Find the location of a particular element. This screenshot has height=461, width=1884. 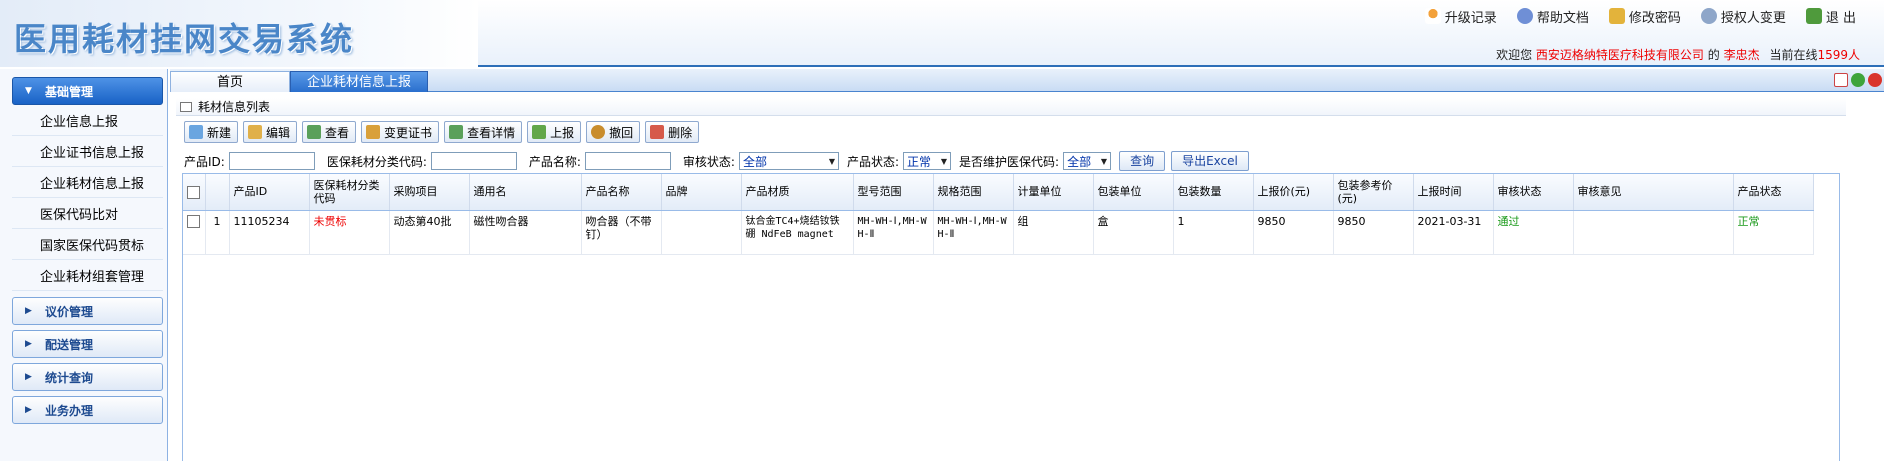

column-header: 产品名称 is located at coordinates (621, 192).